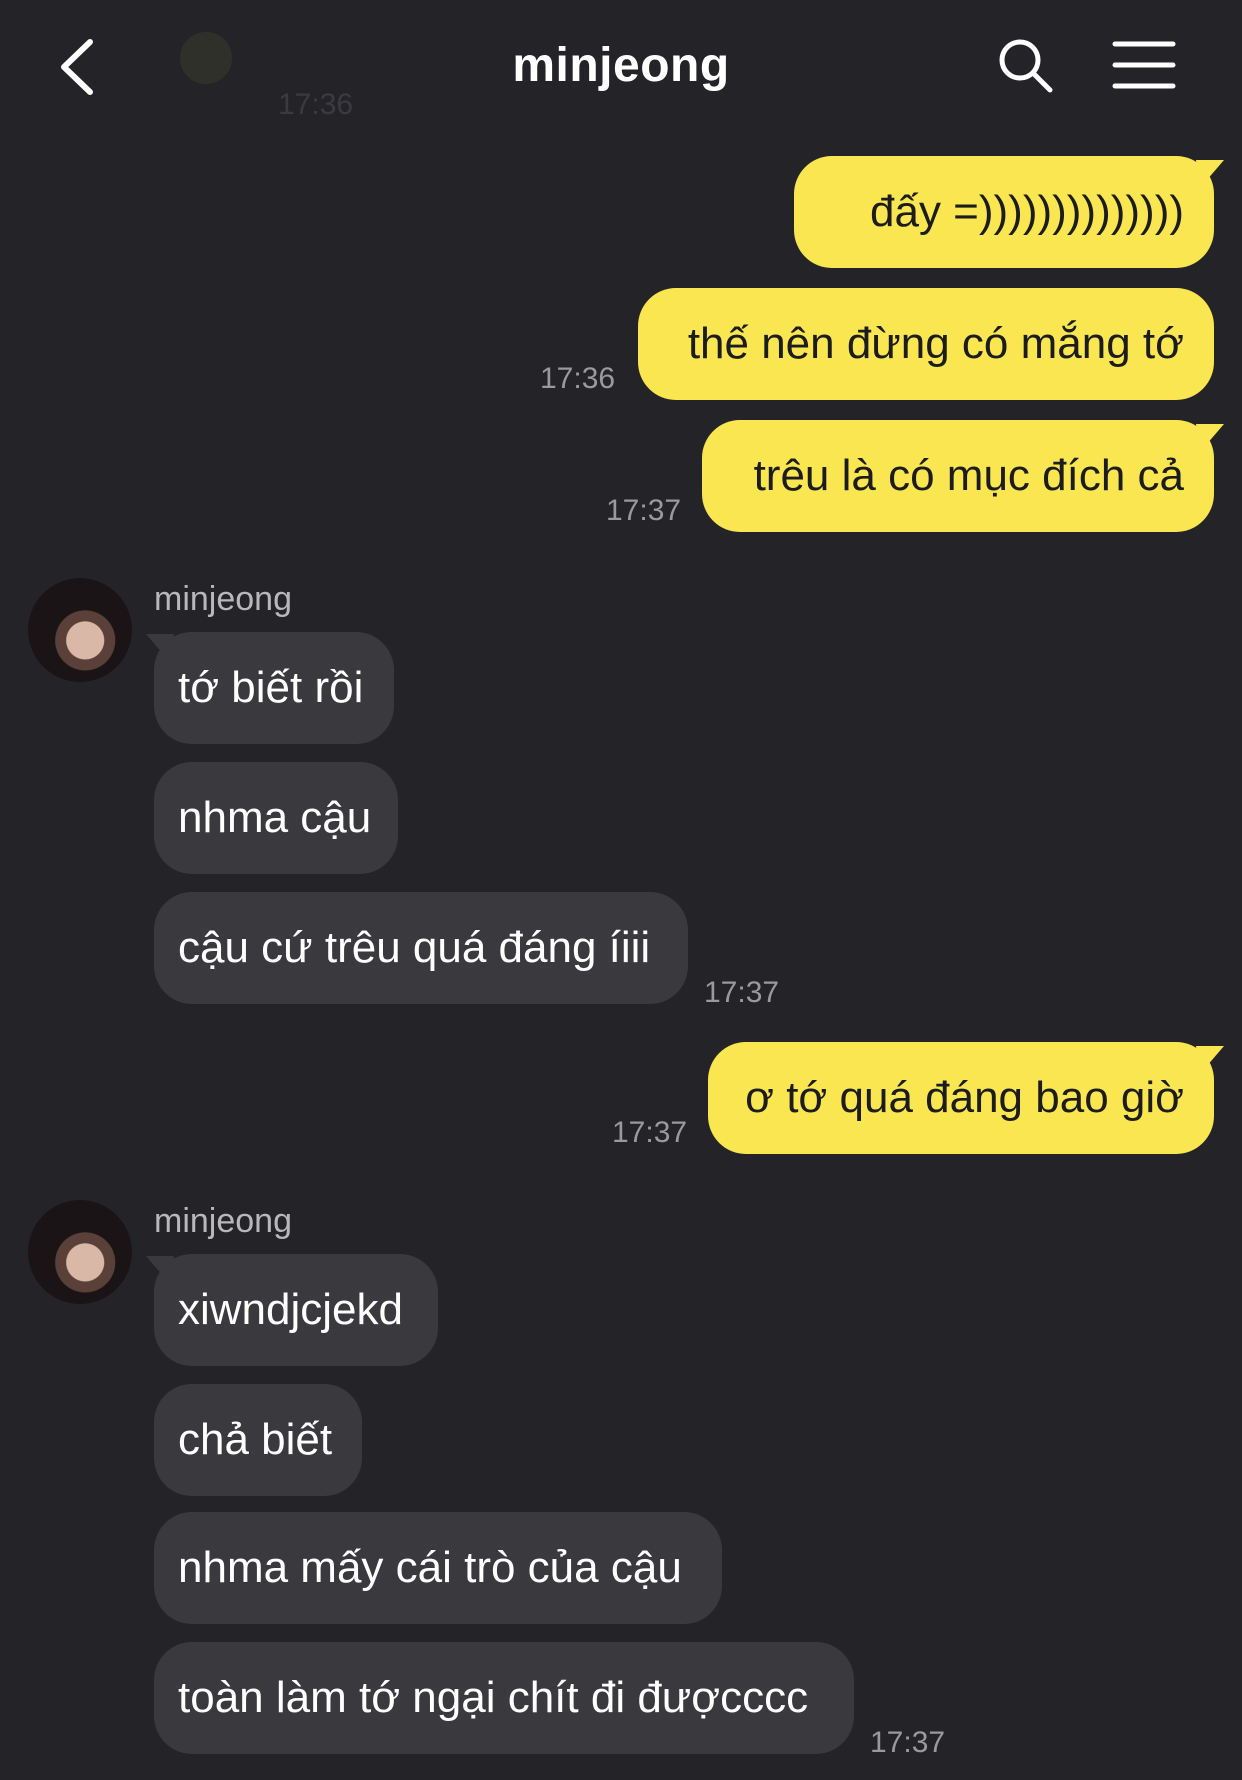 This screenshot has width=1242, height=1780. I want to click on search-icon, so click(1026, 66).